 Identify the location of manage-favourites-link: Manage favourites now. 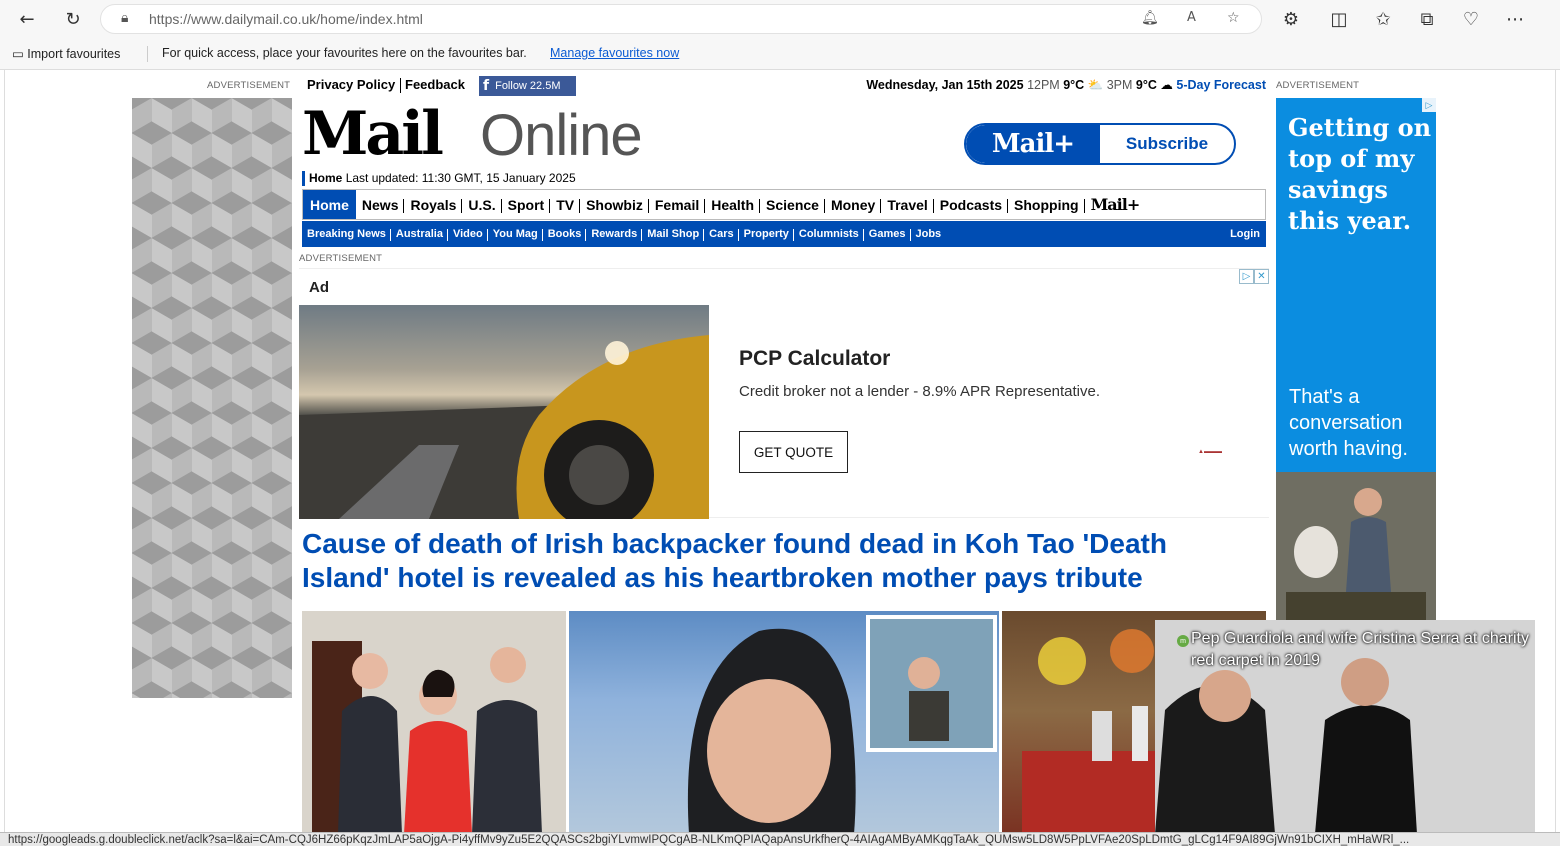
(614, 53).